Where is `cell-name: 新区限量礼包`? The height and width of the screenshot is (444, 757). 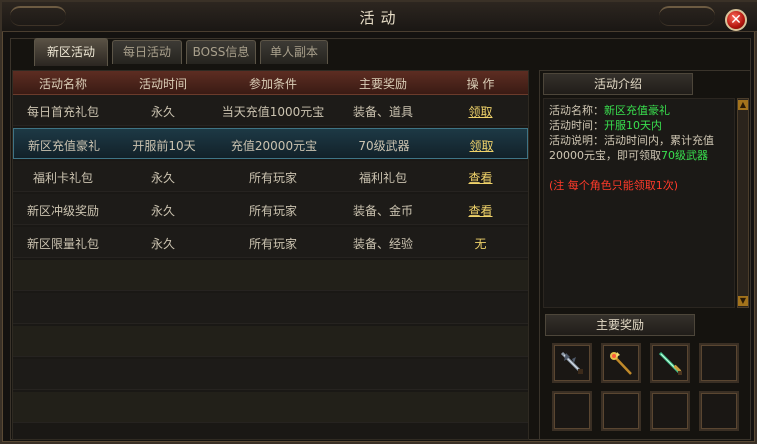
cell-name: 新区限量礼包 is located at coordinates (62, 244).